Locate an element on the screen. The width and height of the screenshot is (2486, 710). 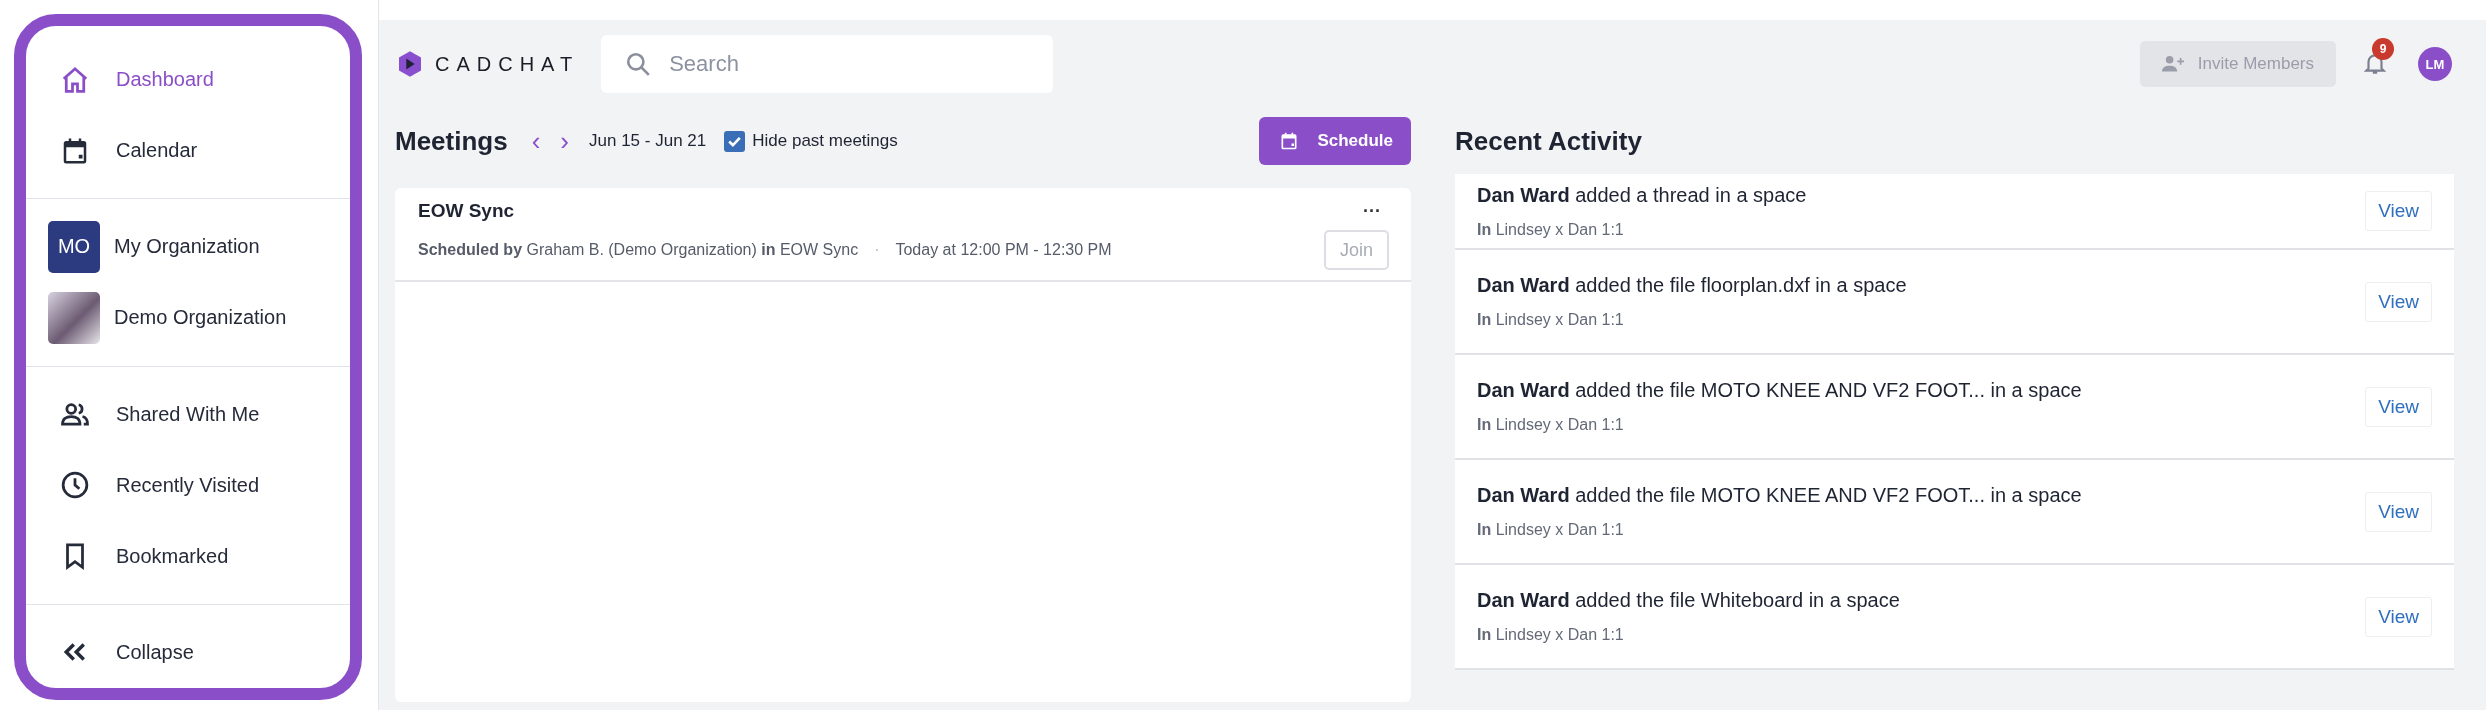
meeting-title: EOW Sync is located at coordinates (466, 211).